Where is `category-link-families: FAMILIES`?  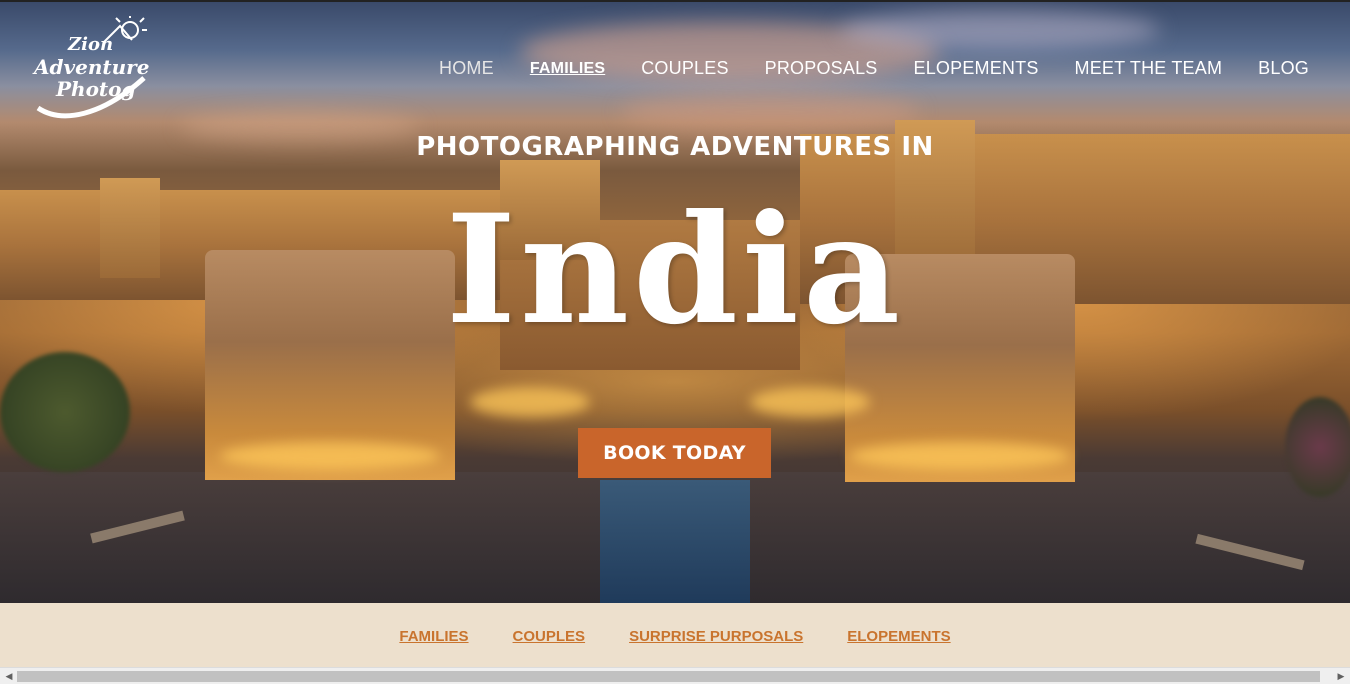
category-link-families: FAMILIES is located at coordinates (433, 636).